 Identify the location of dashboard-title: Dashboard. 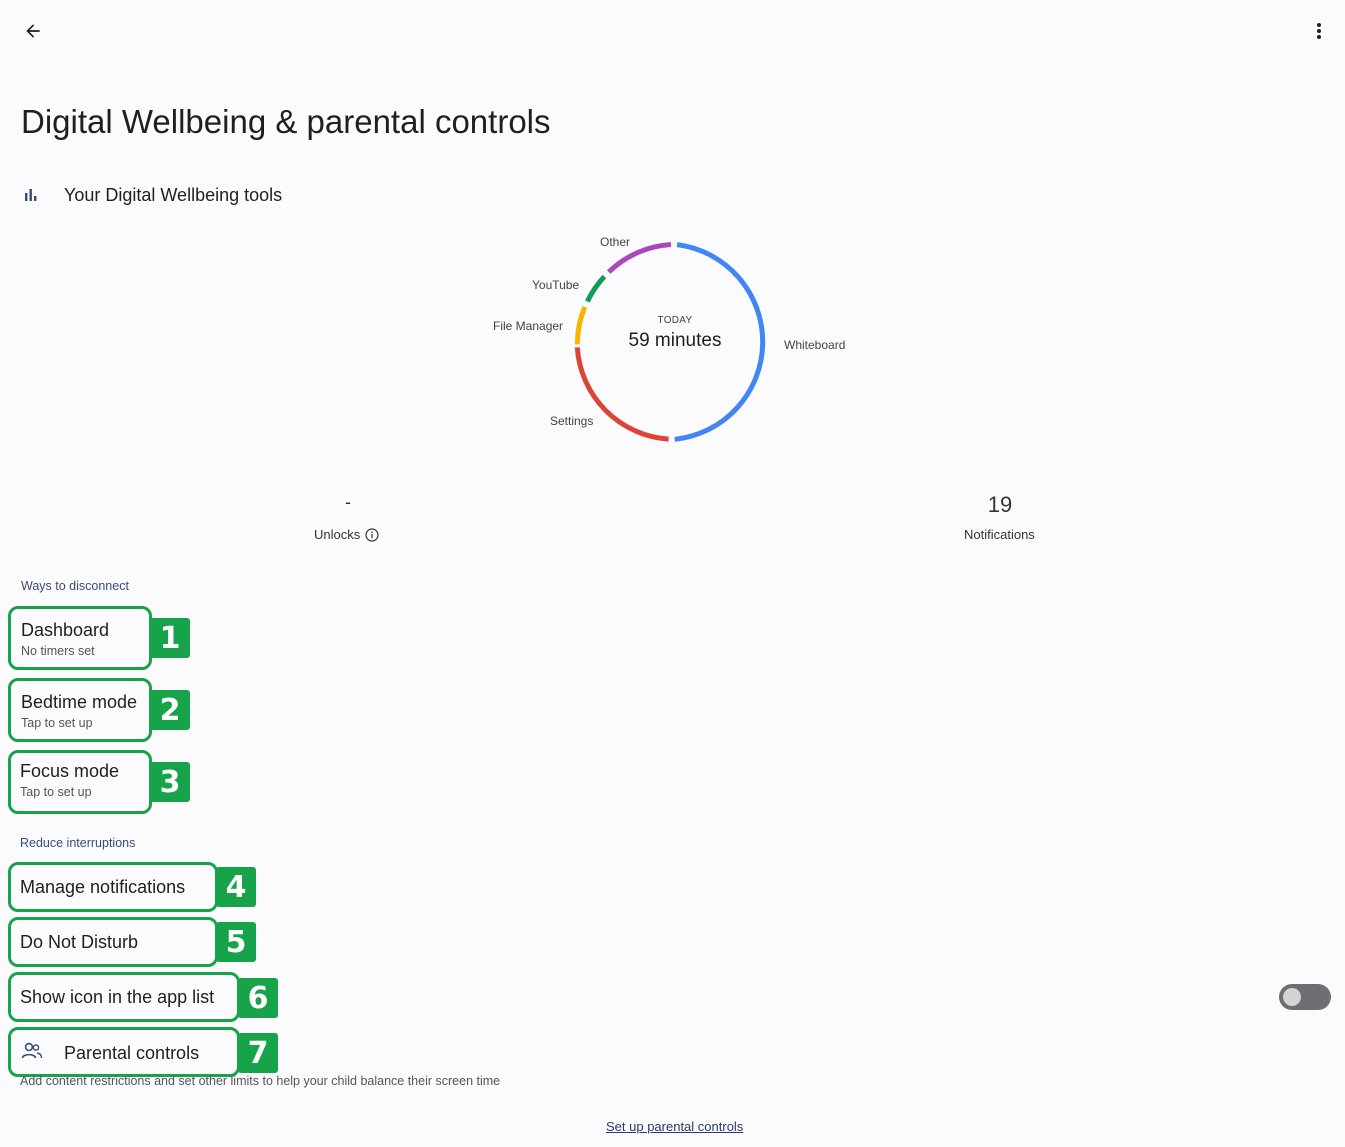
(65, 630).